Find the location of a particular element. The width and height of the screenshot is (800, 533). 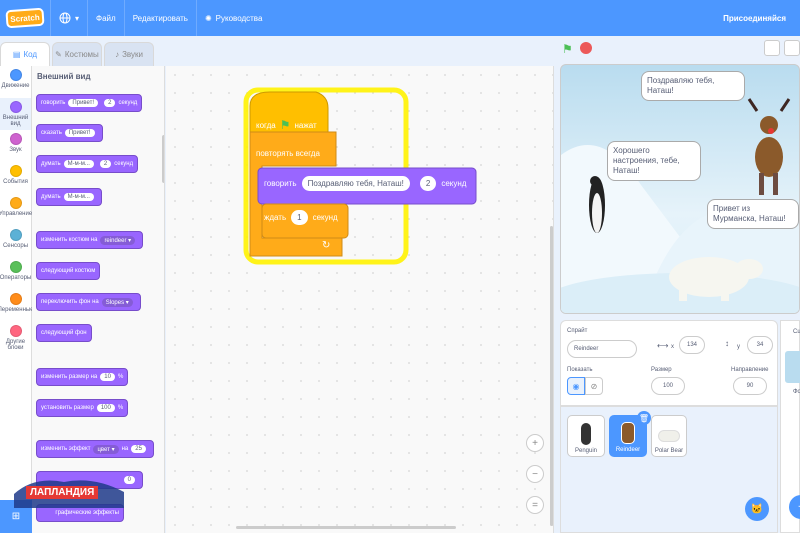

language-menu: ▾ is located at coordinates (68, 18).